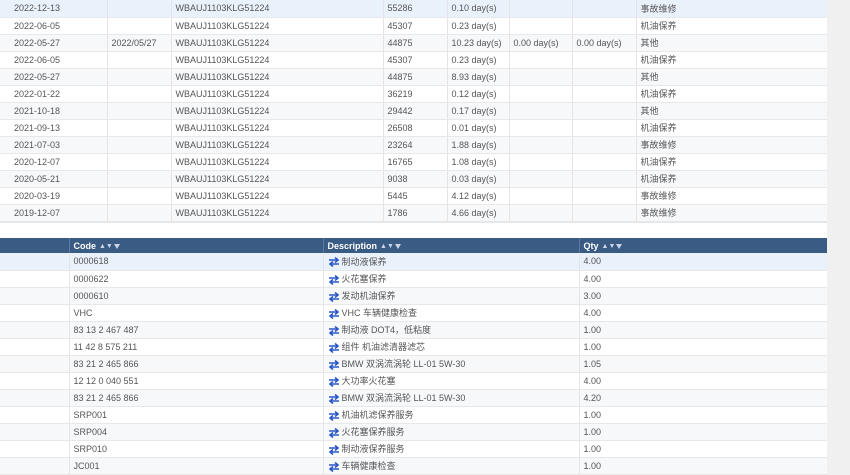 Image resolution: width=850 pixels, height=475 pixels. I want to click on description-text: 制动液保养, so click(364, 261).